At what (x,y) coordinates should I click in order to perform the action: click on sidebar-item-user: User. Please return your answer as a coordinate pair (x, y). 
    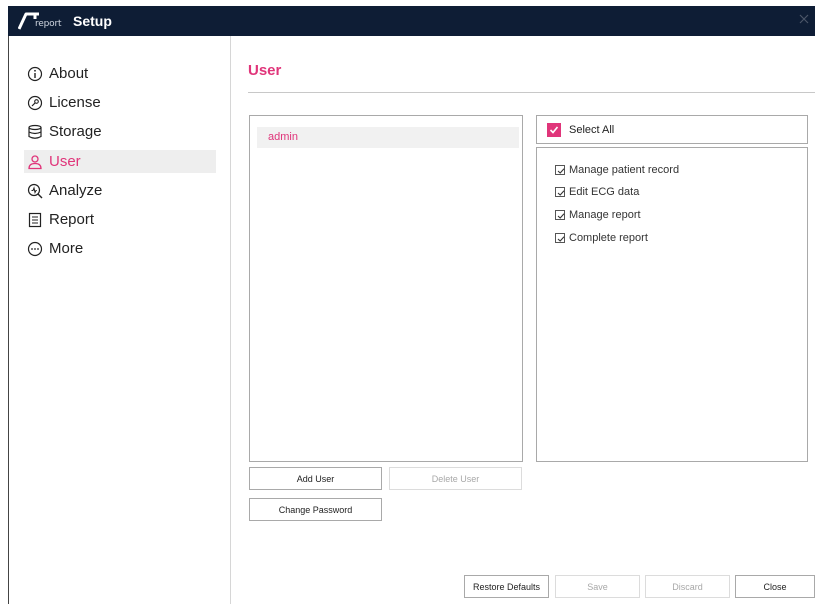
    Looking at the image, I should click on (120, 161).